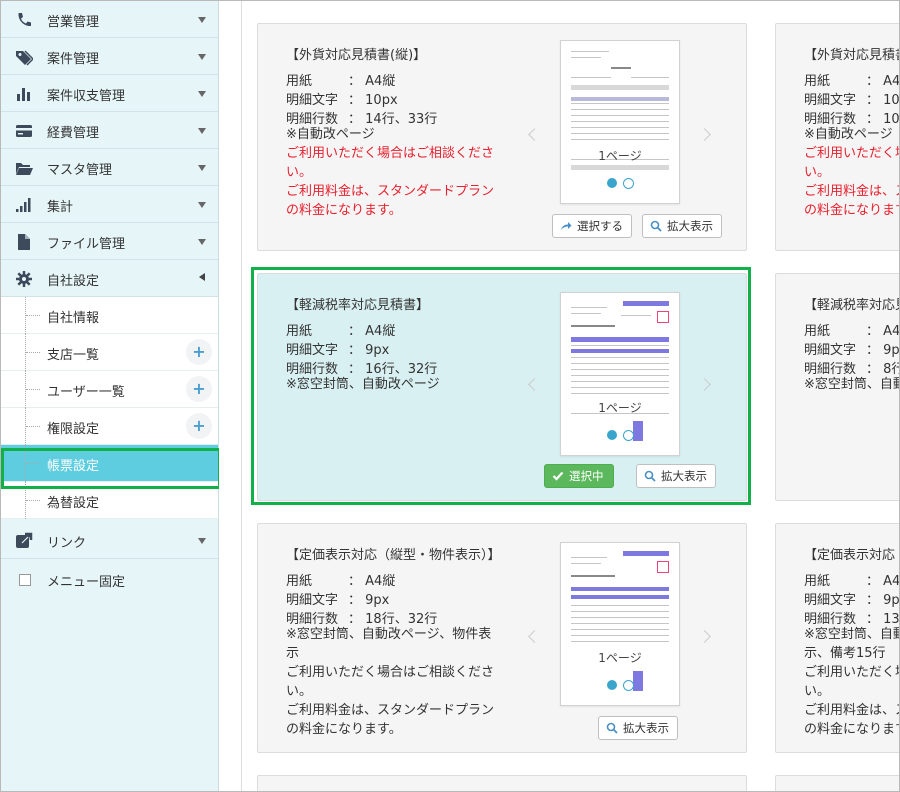 The height and width of the screenshot is (792, 900). Describe the element at coordinates (199, 426) in the screenshot. I see `add-permission-button: +` at that location.